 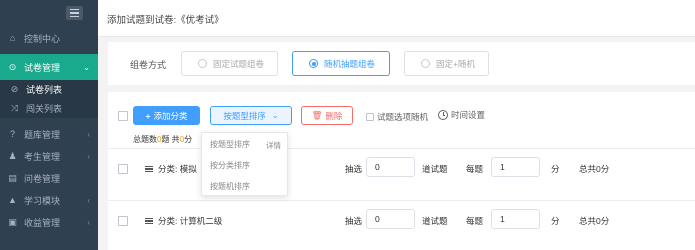 I want to click on table-row: 分类: 模拟 抽选 0 道试题 每题 1 分 总共0分, so click(x=401, y=169).